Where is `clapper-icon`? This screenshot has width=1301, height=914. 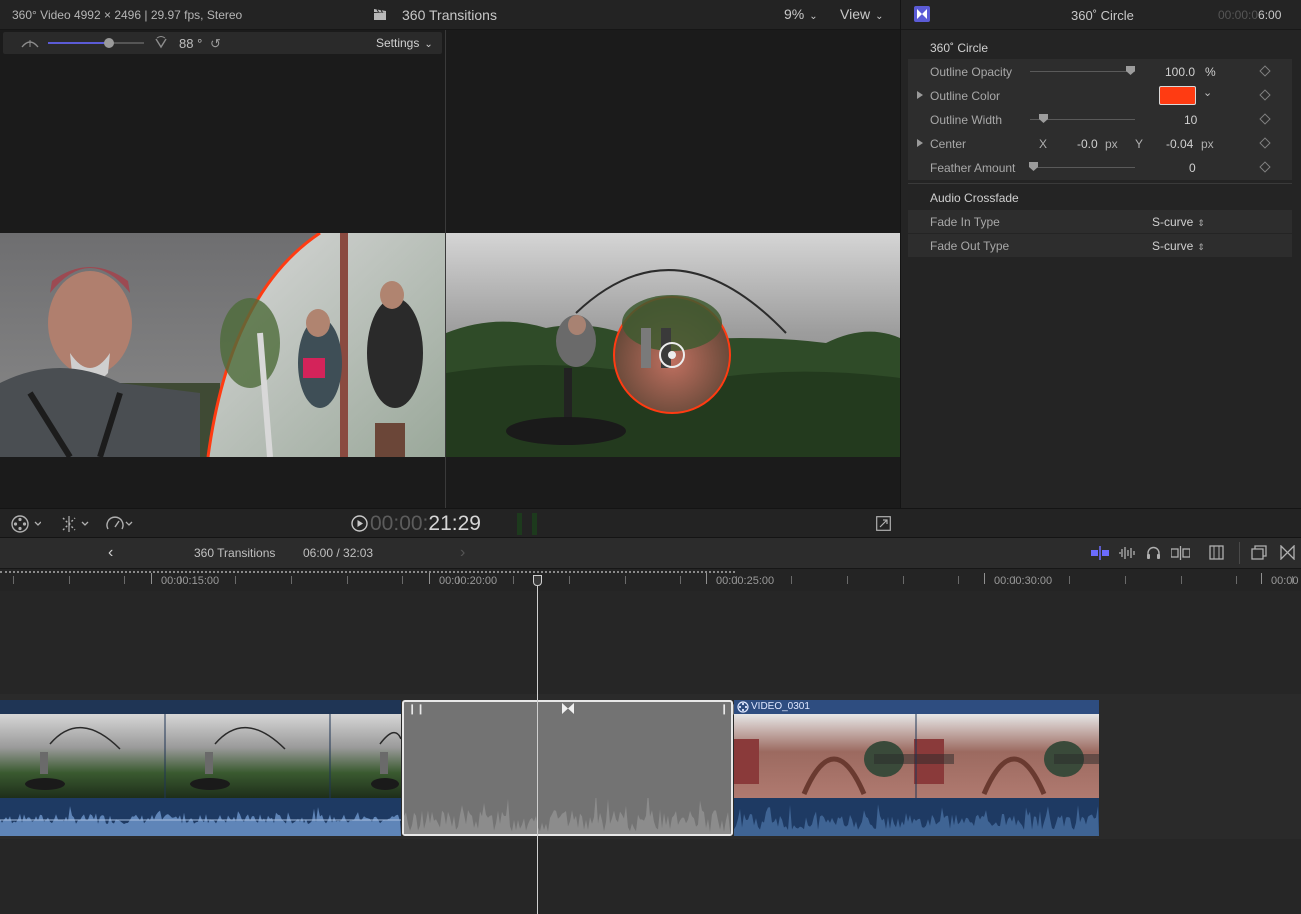 clapper-icon is located at coordinates (380, 14).